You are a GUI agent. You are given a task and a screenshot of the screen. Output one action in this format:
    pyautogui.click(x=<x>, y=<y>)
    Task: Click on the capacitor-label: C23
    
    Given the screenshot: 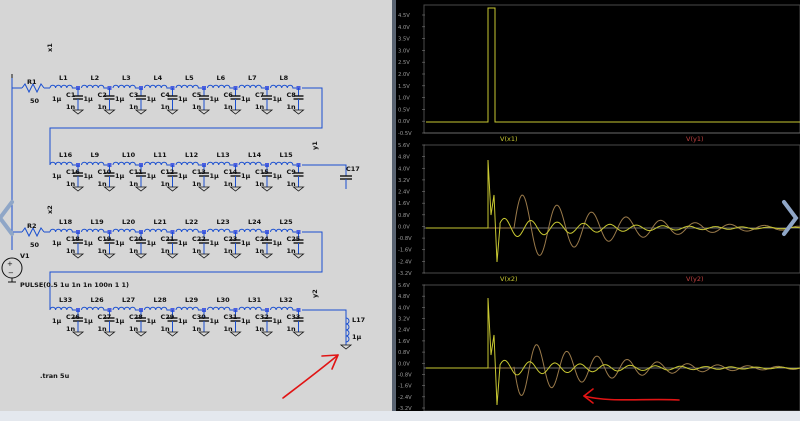 What is the action you would take?
    pyautogui.click(x=231, y=239)
    